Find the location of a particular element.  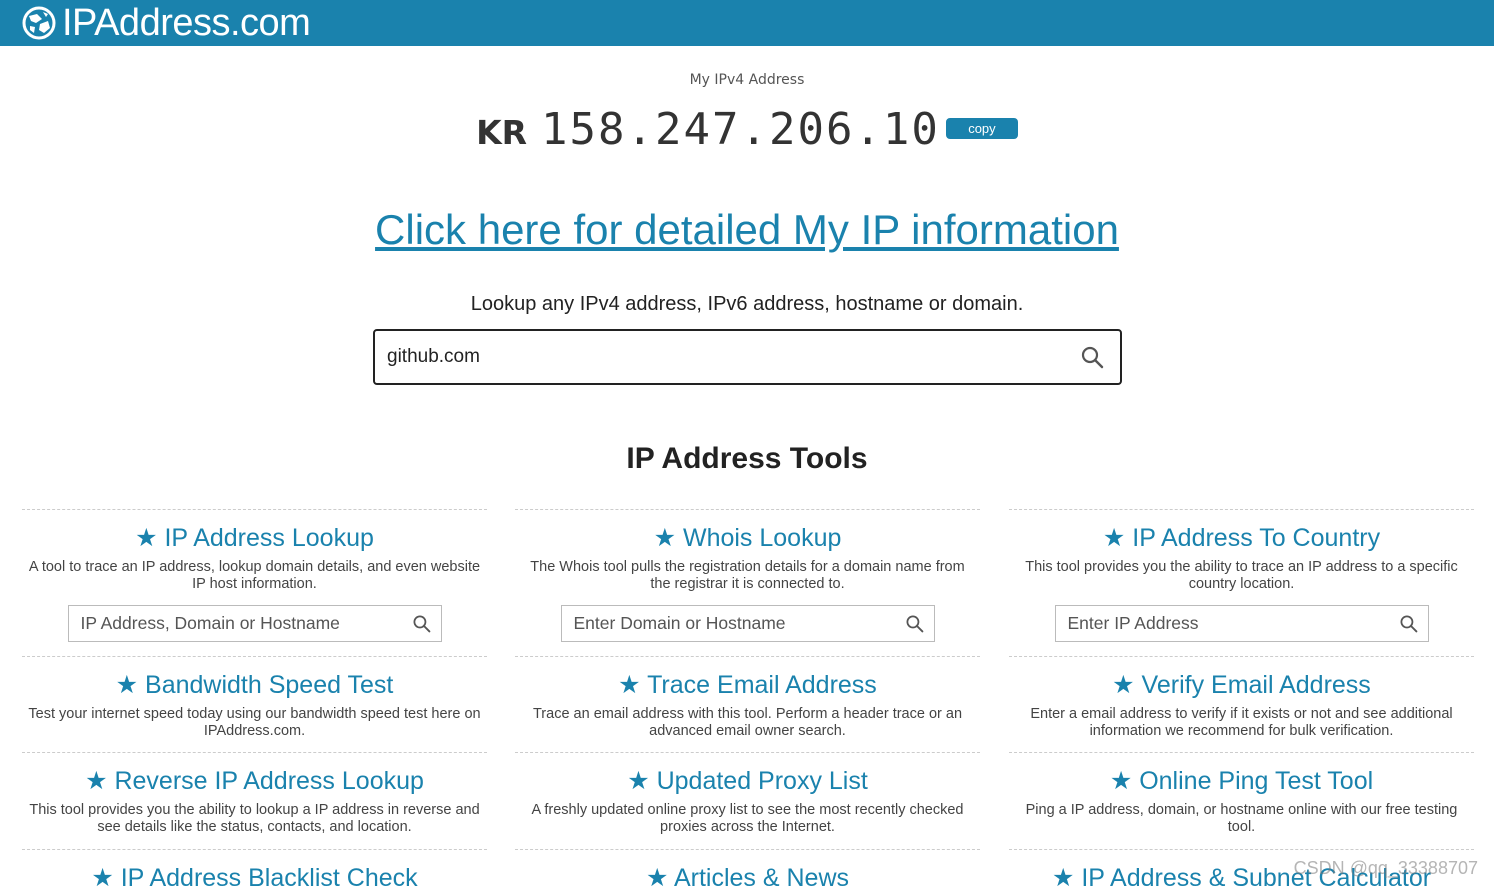

tool-title-link: ★ Trace Email Address is located at coordinates (747, 685).